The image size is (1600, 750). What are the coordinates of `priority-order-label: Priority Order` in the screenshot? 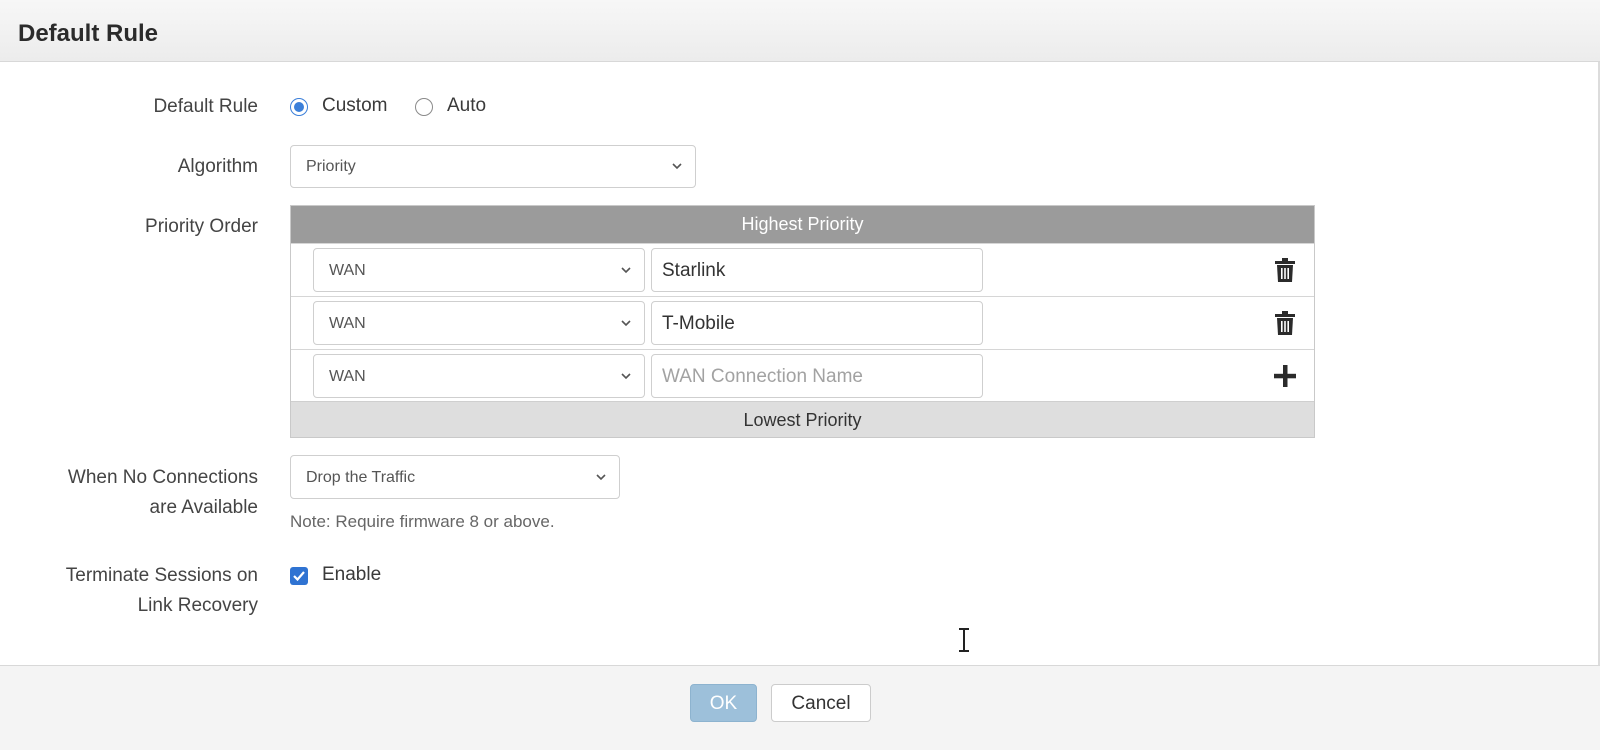 It's located at (201, 226).